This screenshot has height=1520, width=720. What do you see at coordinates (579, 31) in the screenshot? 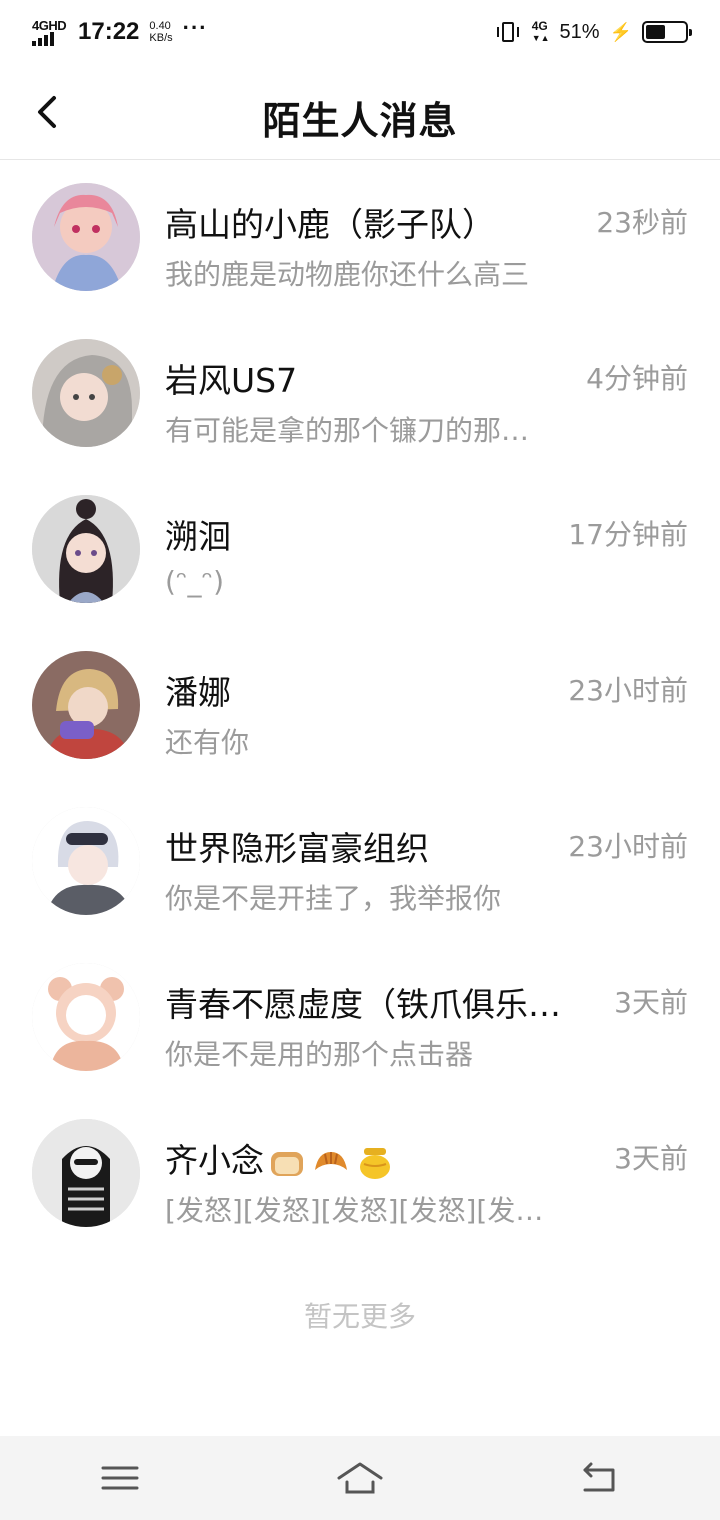
I see `battery-percent: 51%` at bounding box center [579, 31].